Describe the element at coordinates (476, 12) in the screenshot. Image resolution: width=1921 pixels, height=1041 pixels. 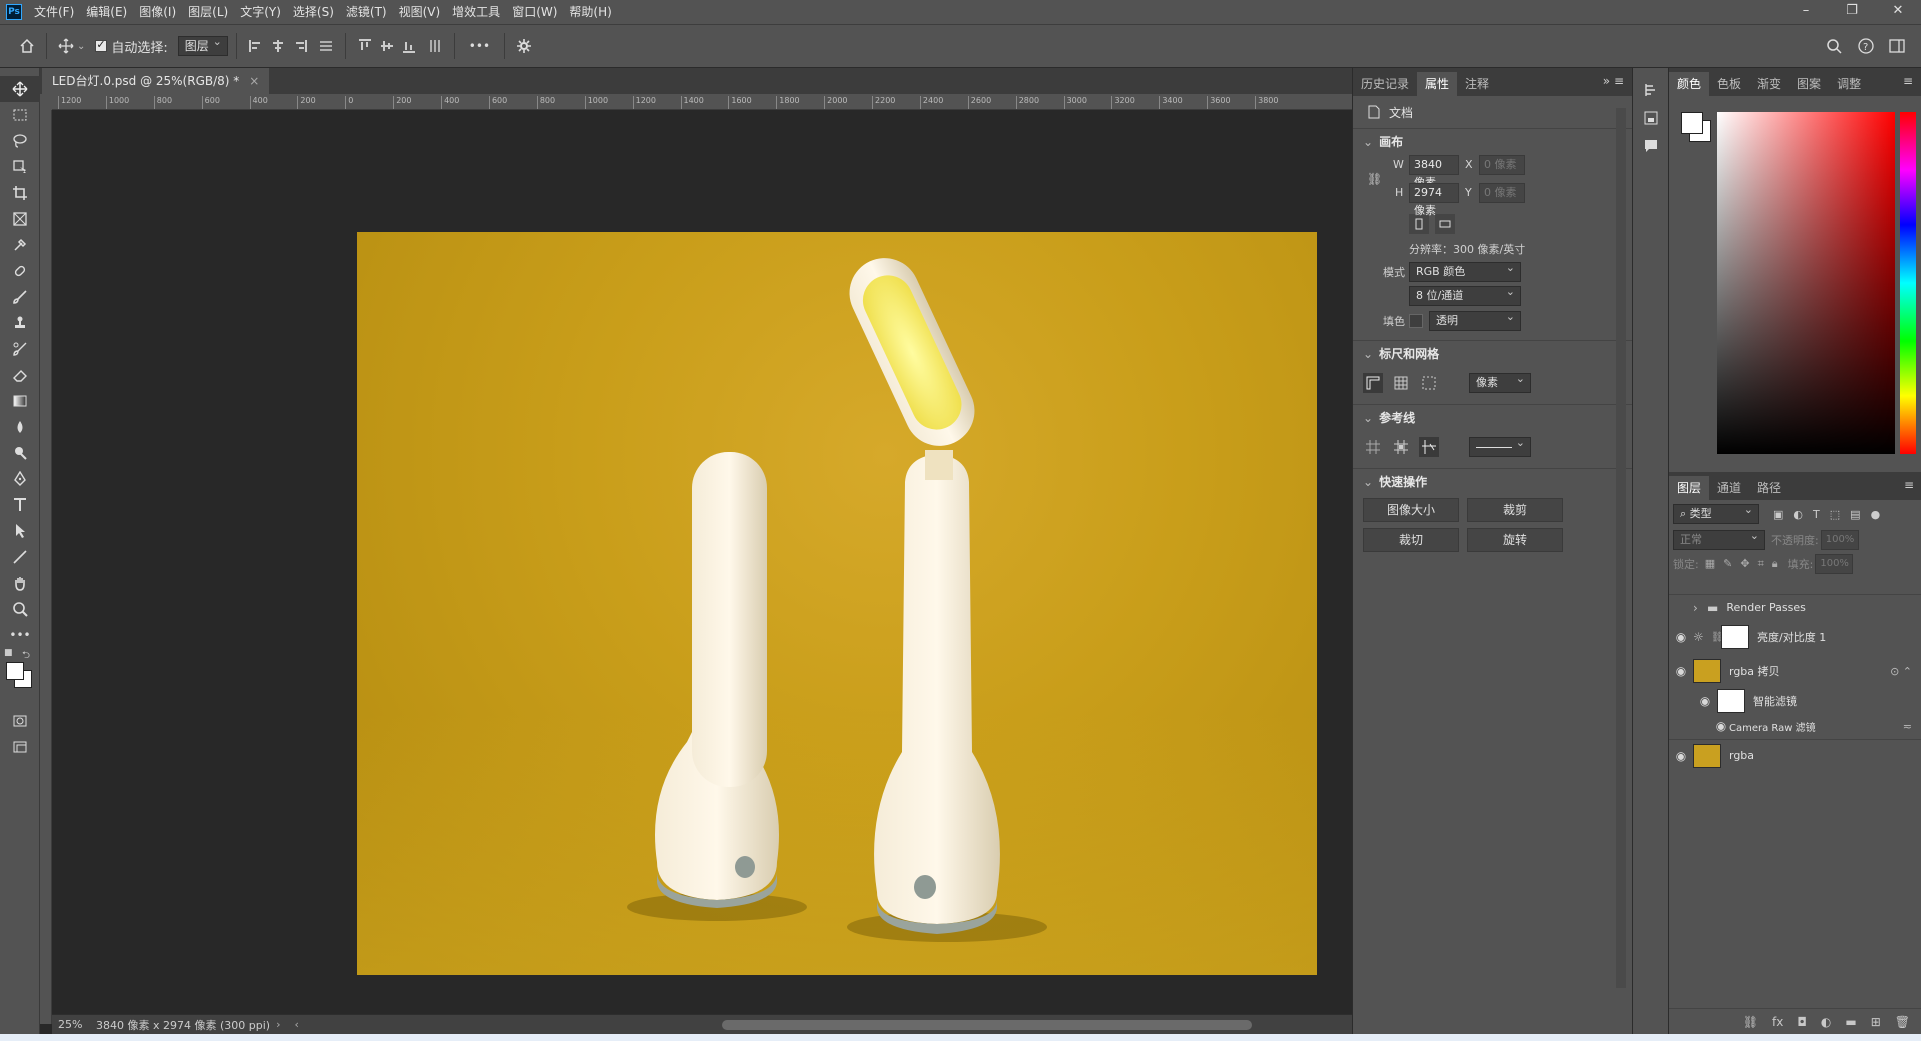
I see `menu-plugins: 增效工具` at that location.